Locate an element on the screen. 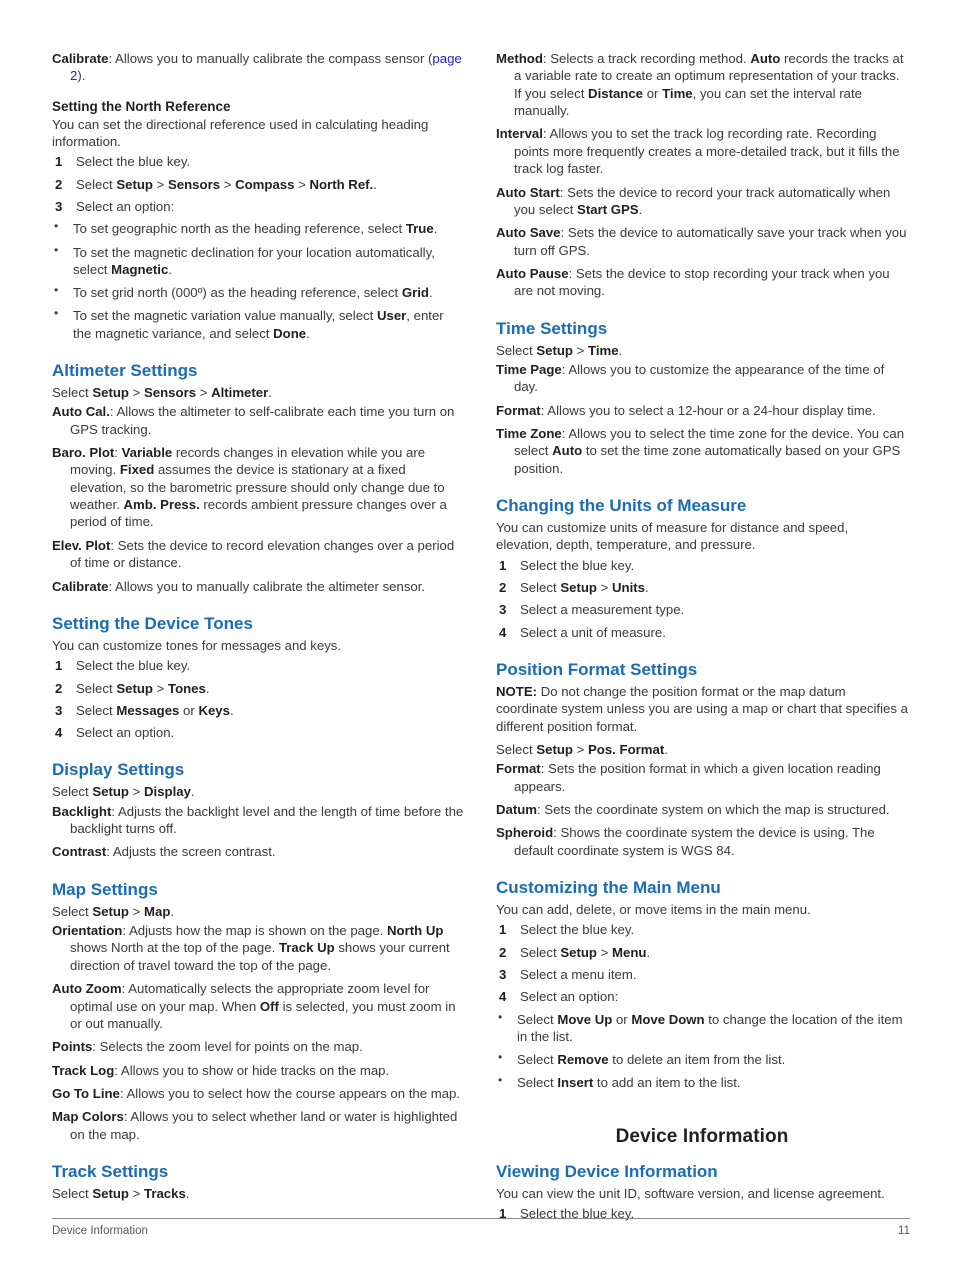 This screenshot has height=1265, width=954. menu-tones: Tones is located at coordinates (187, 688).